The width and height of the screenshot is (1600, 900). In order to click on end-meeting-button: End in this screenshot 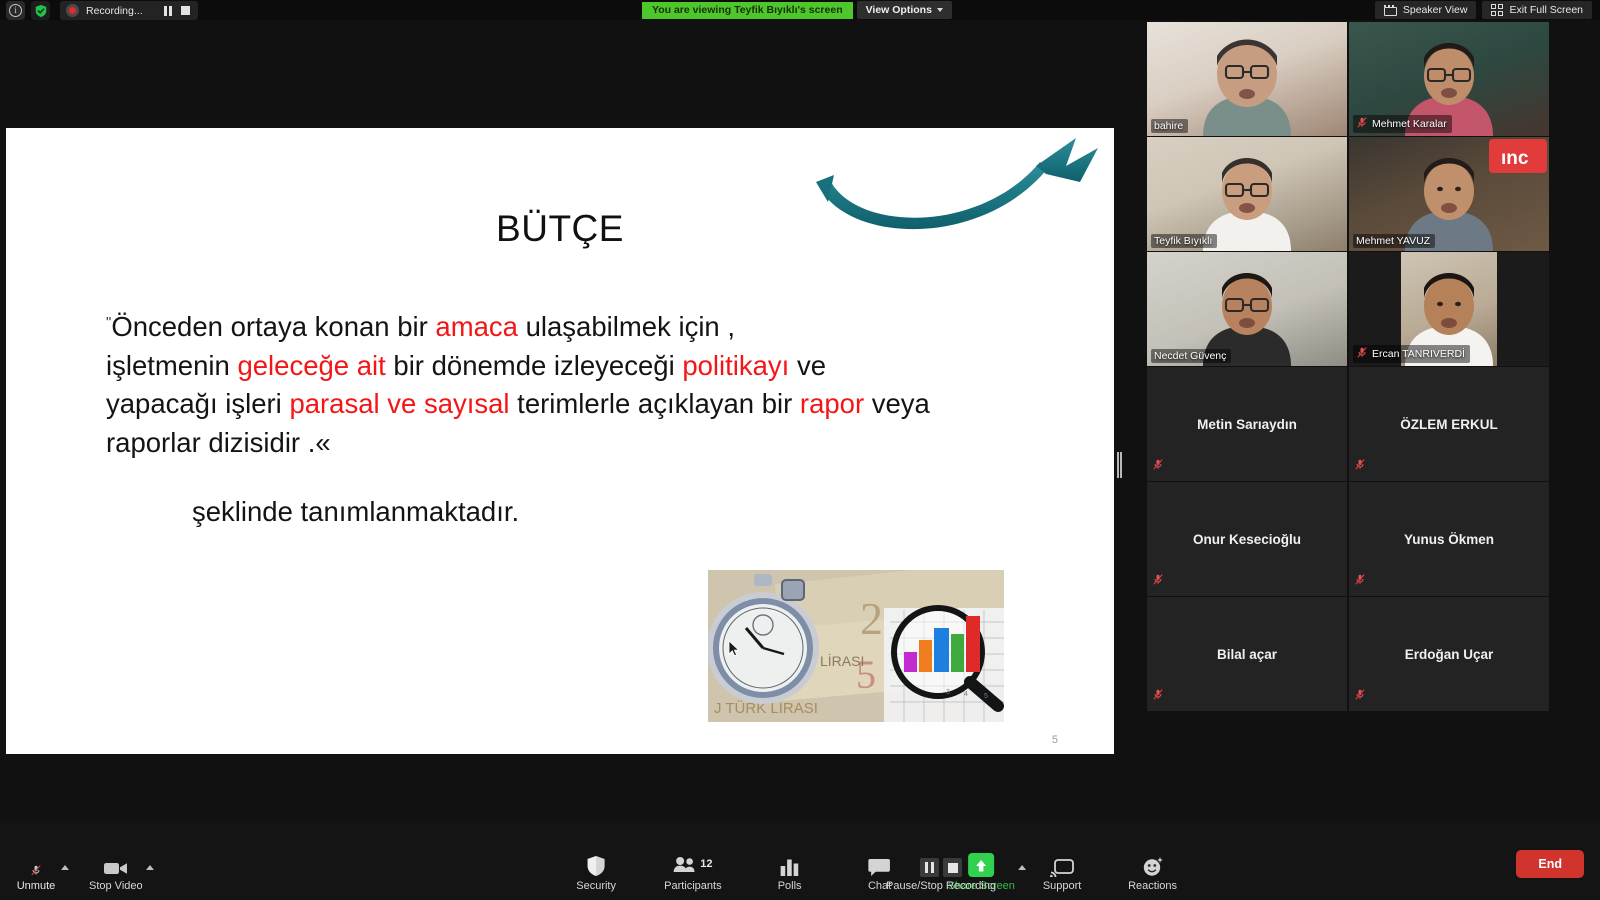, I will do `click(1550, 864)`.